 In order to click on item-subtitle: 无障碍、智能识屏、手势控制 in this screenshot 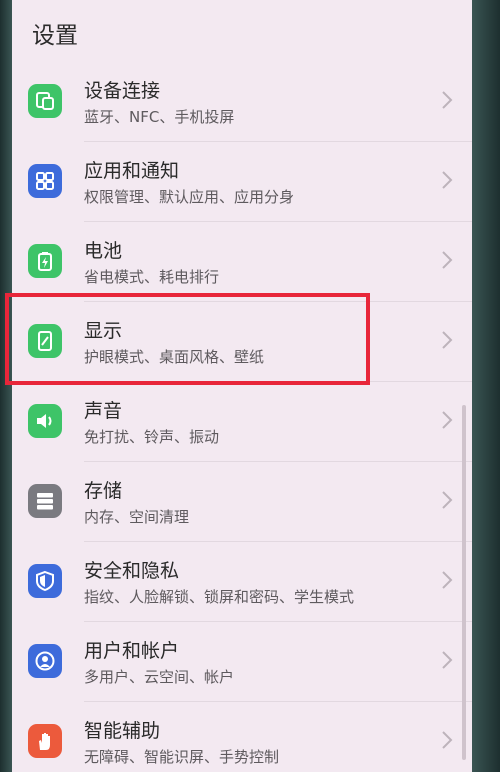, I will do `click(182, 757)`.